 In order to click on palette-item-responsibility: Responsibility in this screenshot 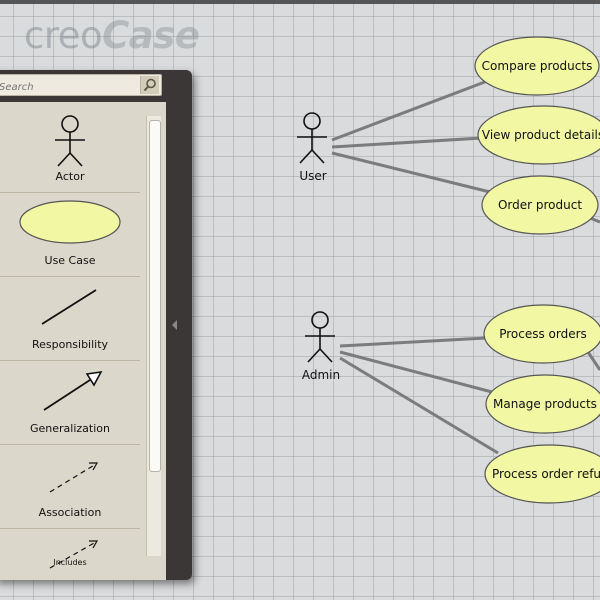, I will do `click(70, 318)`.